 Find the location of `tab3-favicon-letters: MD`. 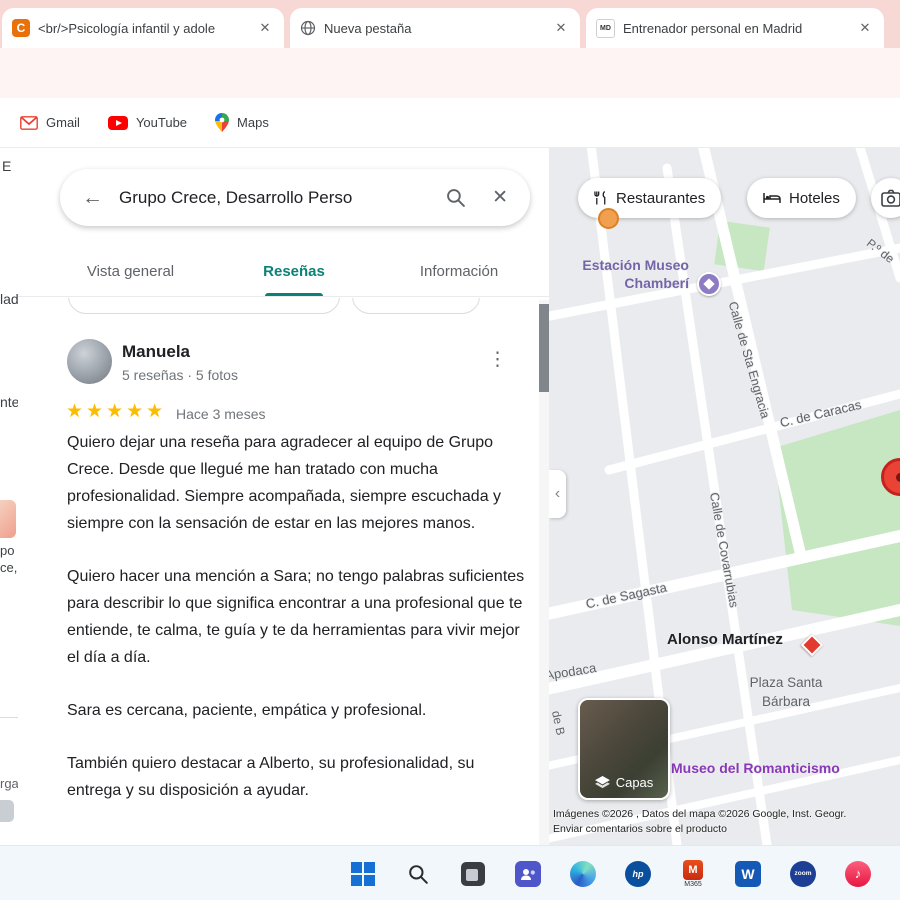

tab3-favicon-letters: MD is located at coordinates (605, 28).